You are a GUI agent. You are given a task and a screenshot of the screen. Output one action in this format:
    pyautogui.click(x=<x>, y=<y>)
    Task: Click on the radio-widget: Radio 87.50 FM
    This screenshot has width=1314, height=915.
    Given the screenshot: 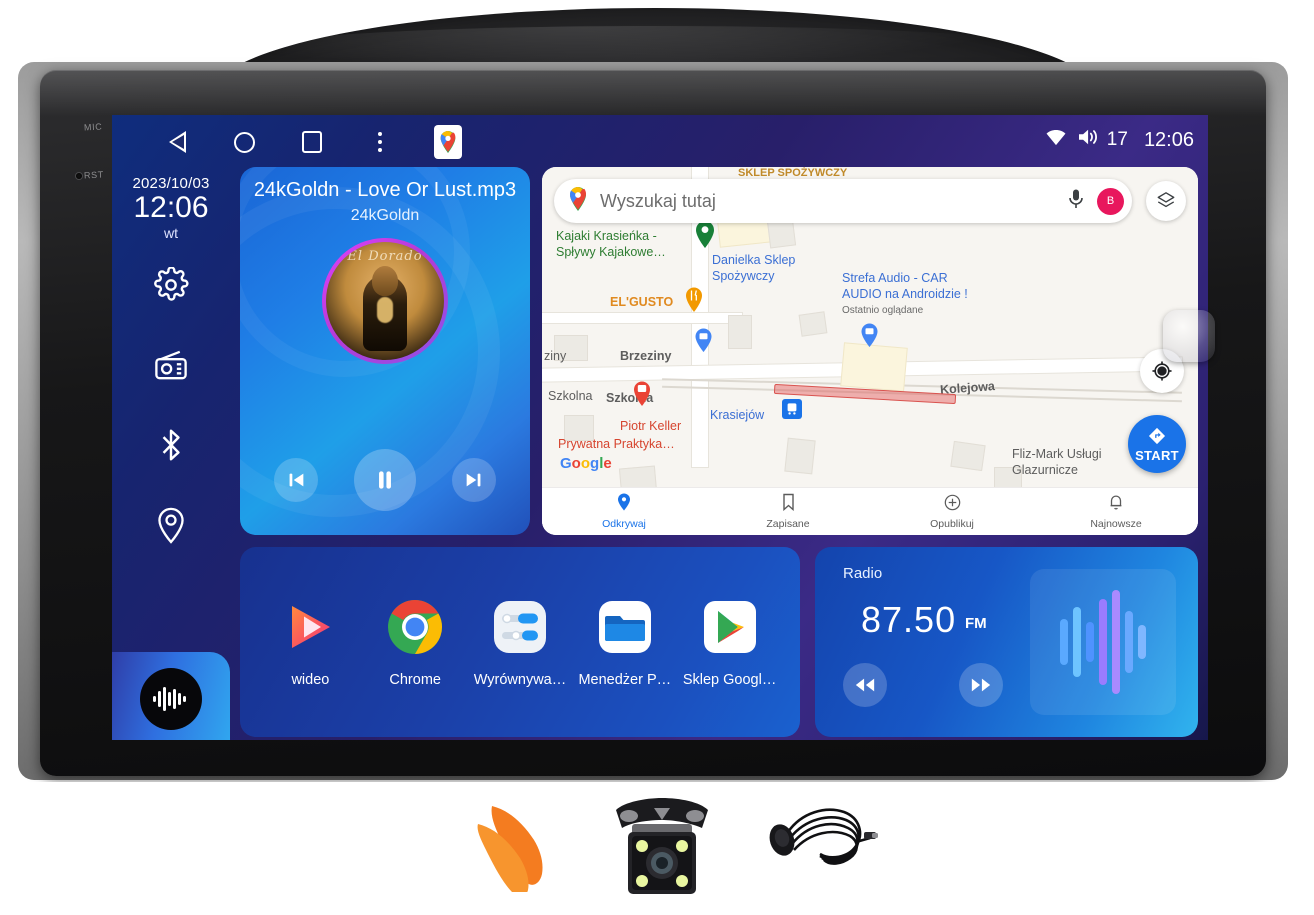 What is the action you would take?
    pyautogui.click(x=1006, y=642)
    